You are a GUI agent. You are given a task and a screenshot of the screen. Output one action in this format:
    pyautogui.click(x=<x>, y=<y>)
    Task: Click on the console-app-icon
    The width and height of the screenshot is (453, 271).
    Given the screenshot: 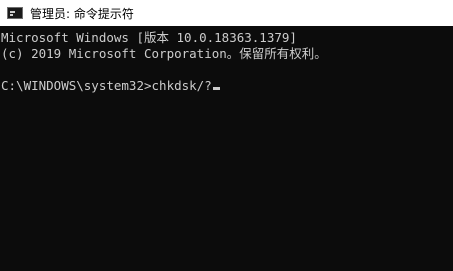 What is the action you would take?
    pyautogui.click(x=15, y=13)
    